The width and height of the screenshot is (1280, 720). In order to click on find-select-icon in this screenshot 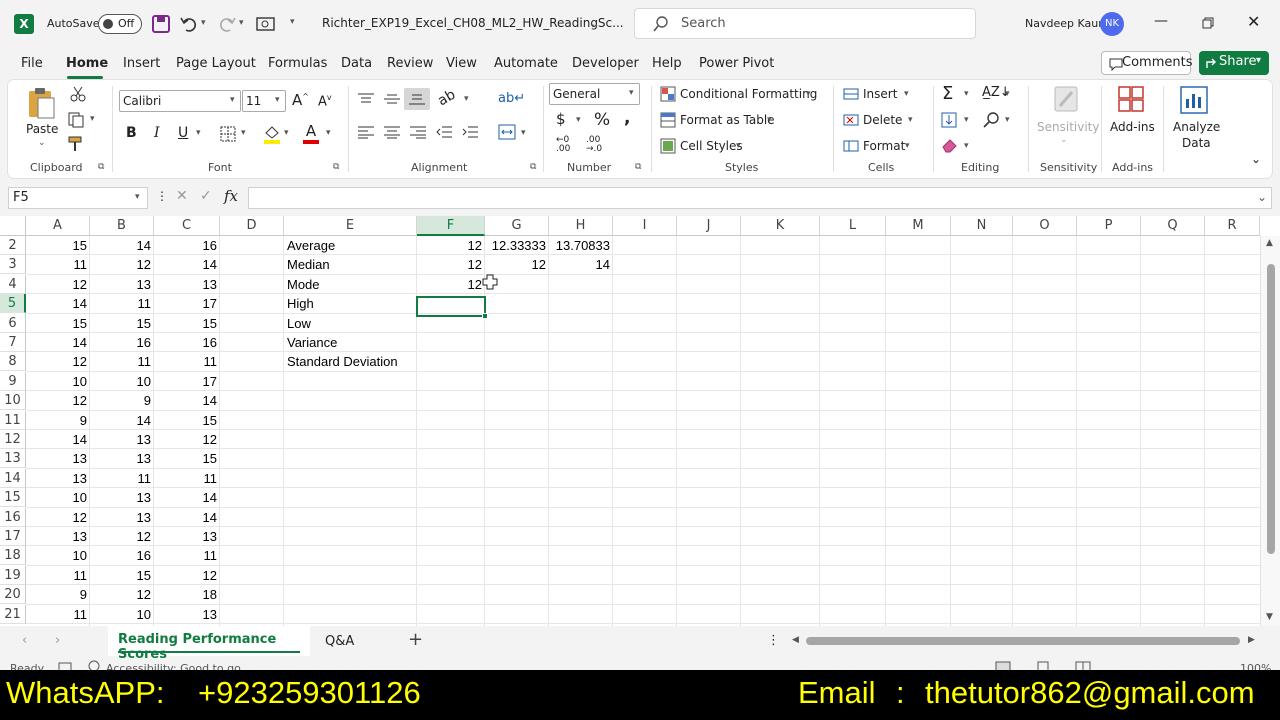, I will do `click(992, 120)`.